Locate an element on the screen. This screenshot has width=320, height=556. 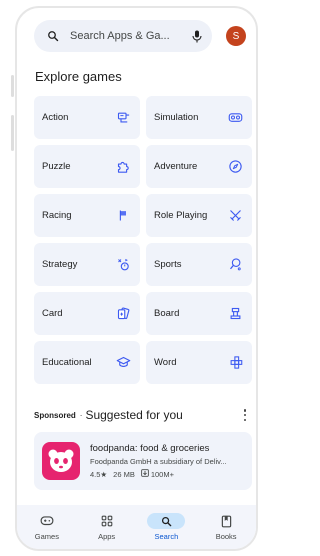
bookmark-book-icon is located at coordinates (226, 521).